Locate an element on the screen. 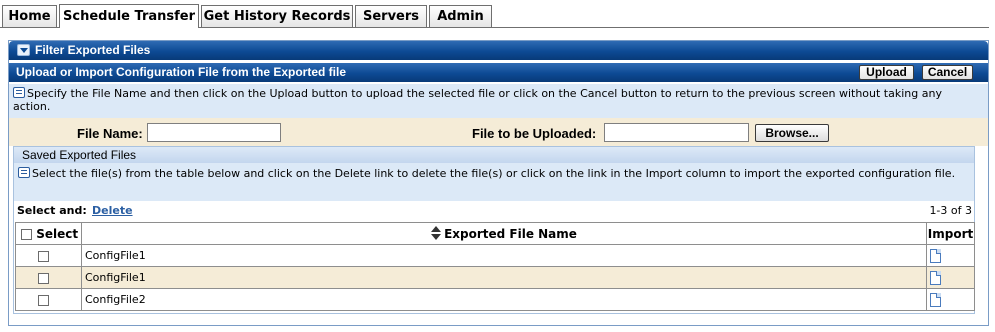 The width and height of the screenshot is (995, 332). select-column-header: Select is located at coordinates (48, 233).